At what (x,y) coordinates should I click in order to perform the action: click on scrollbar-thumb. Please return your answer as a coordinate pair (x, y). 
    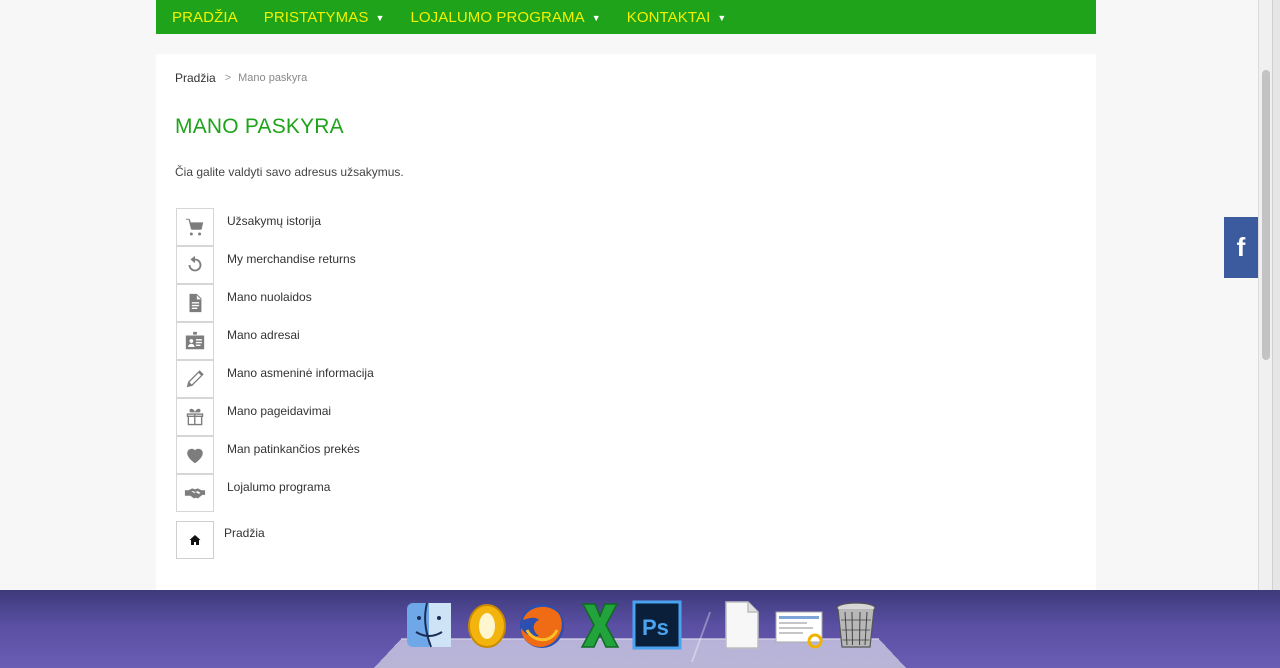
    Looking at the image, I should click on (1266, 215).